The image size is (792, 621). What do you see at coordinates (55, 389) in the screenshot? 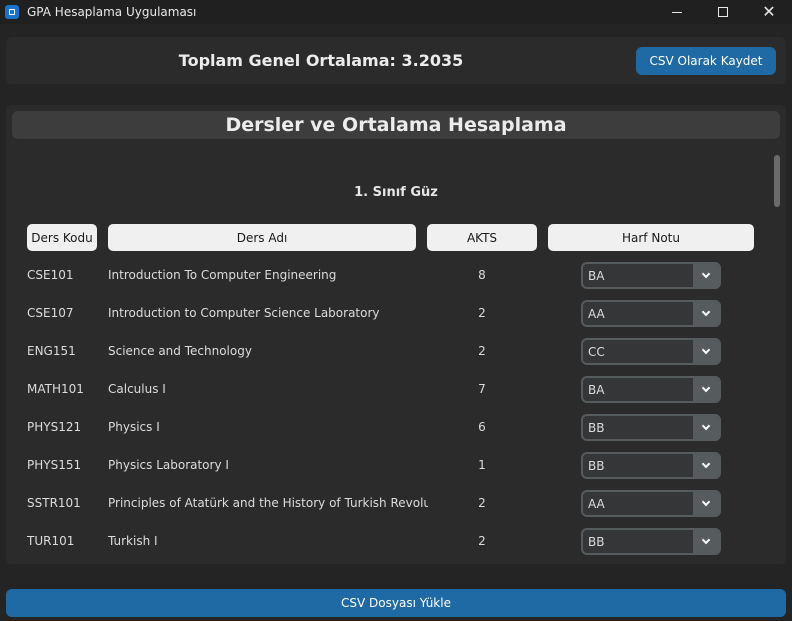
I see `course-code: MATH101` at bounding box center [55, 389].